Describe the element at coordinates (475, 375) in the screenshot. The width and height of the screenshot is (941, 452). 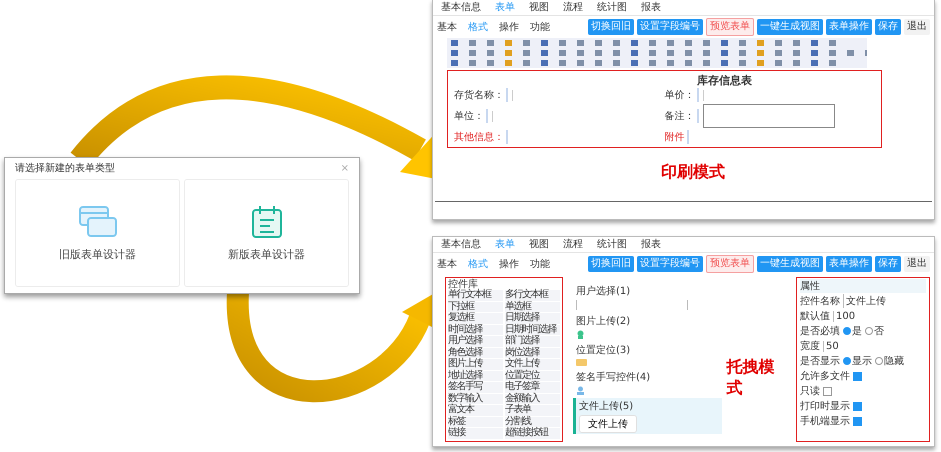
I see `palette-item: 地址选择` at that location.